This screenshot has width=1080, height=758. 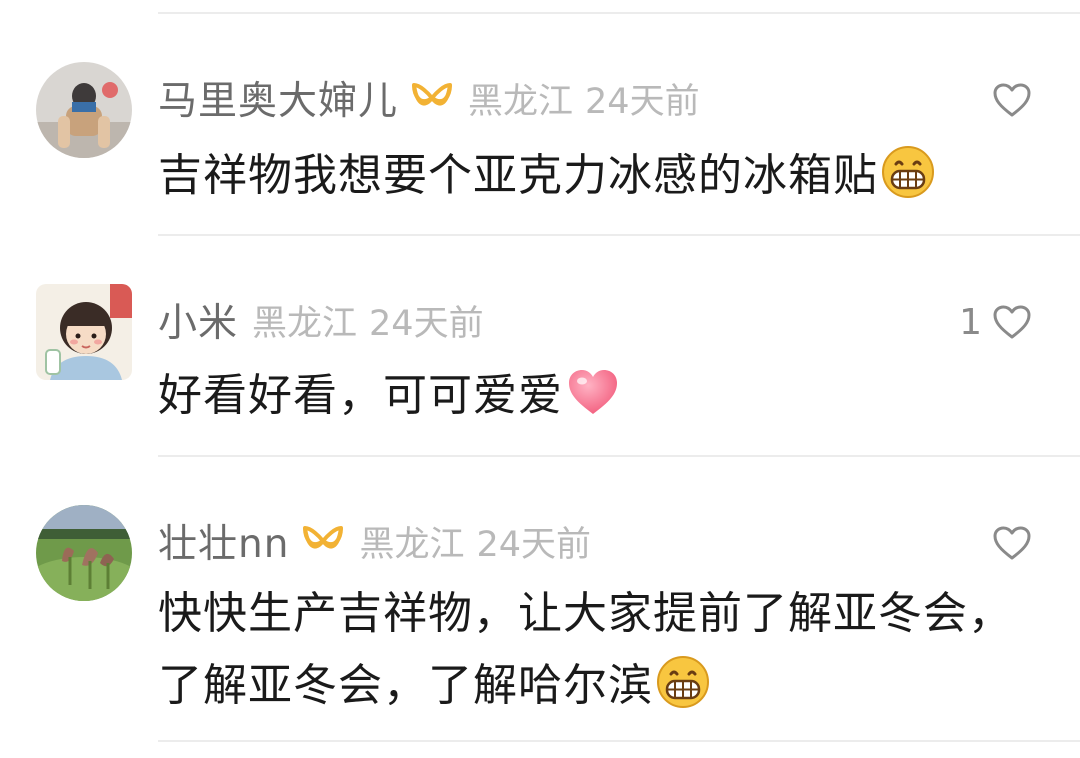 I want to click on username: 马里奥大婶儿, so click(x=278, y=98).